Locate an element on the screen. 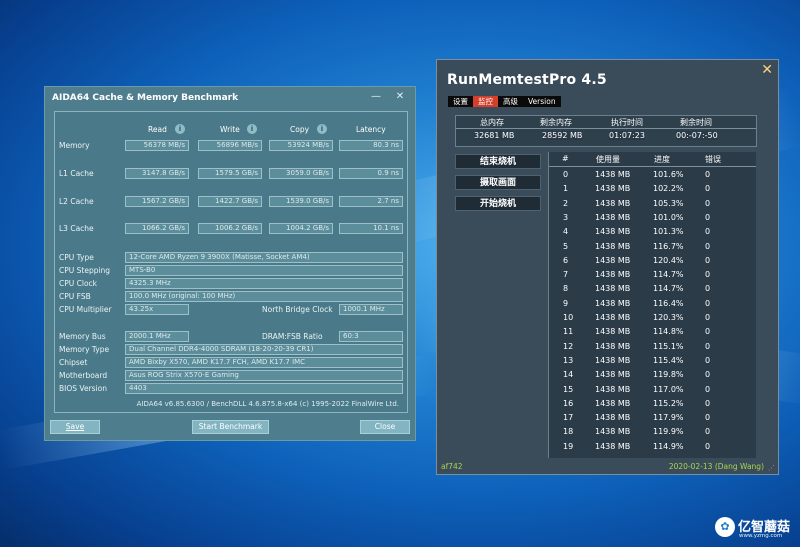 This screenshot has width=800, height=547. aida64-titlebar: AIDA64 Cache & Memory Benchmark — ✕ is located at coordinates (230, 98).